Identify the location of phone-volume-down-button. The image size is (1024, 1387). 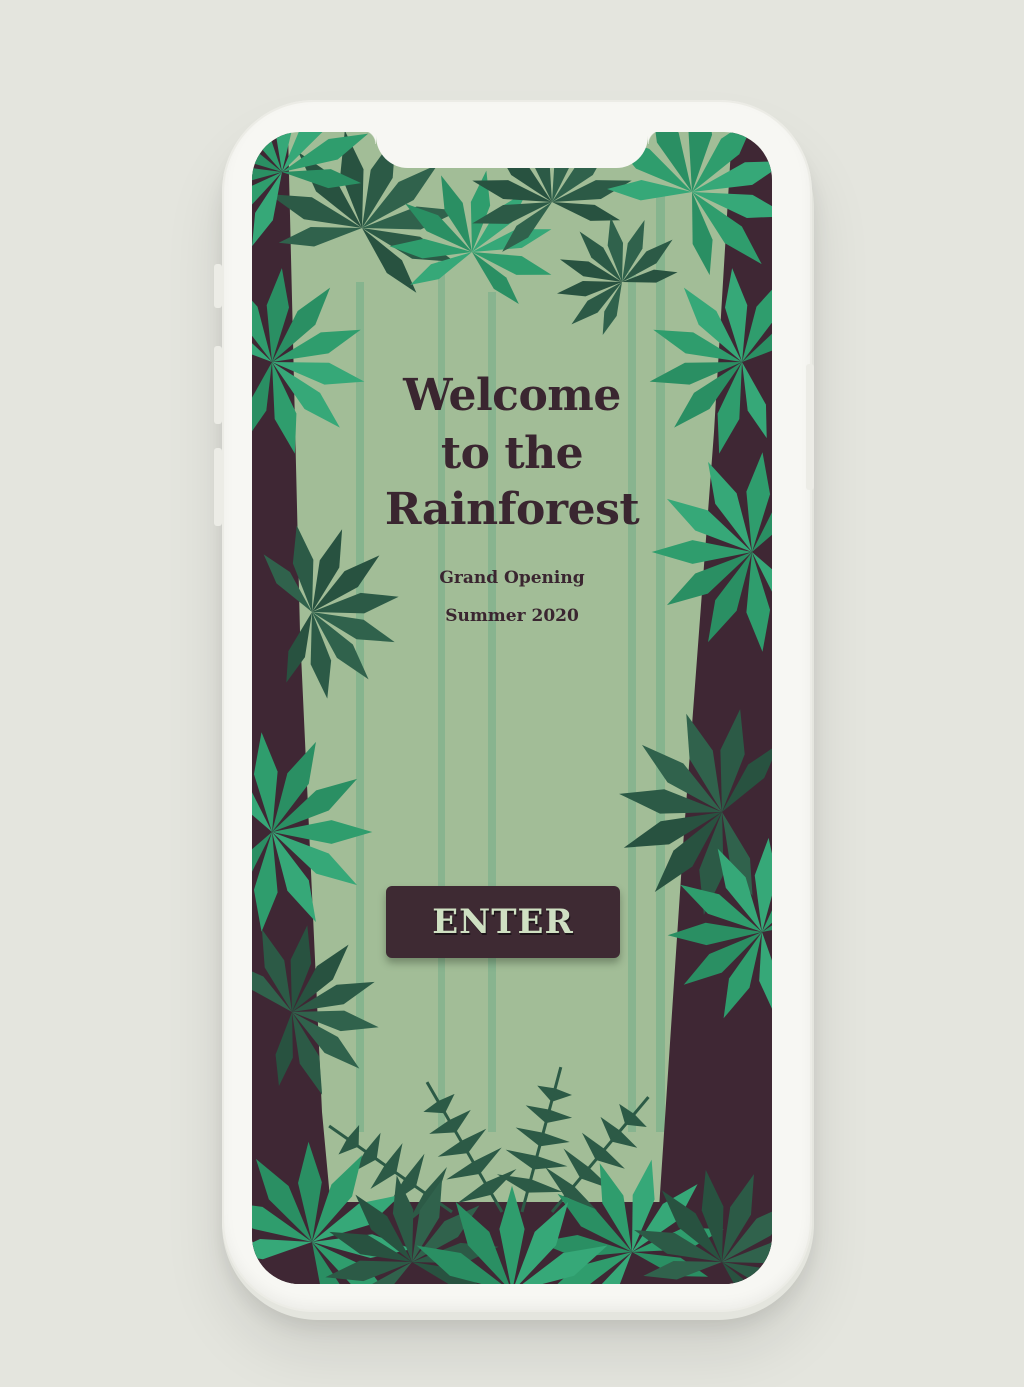
(218, 487).